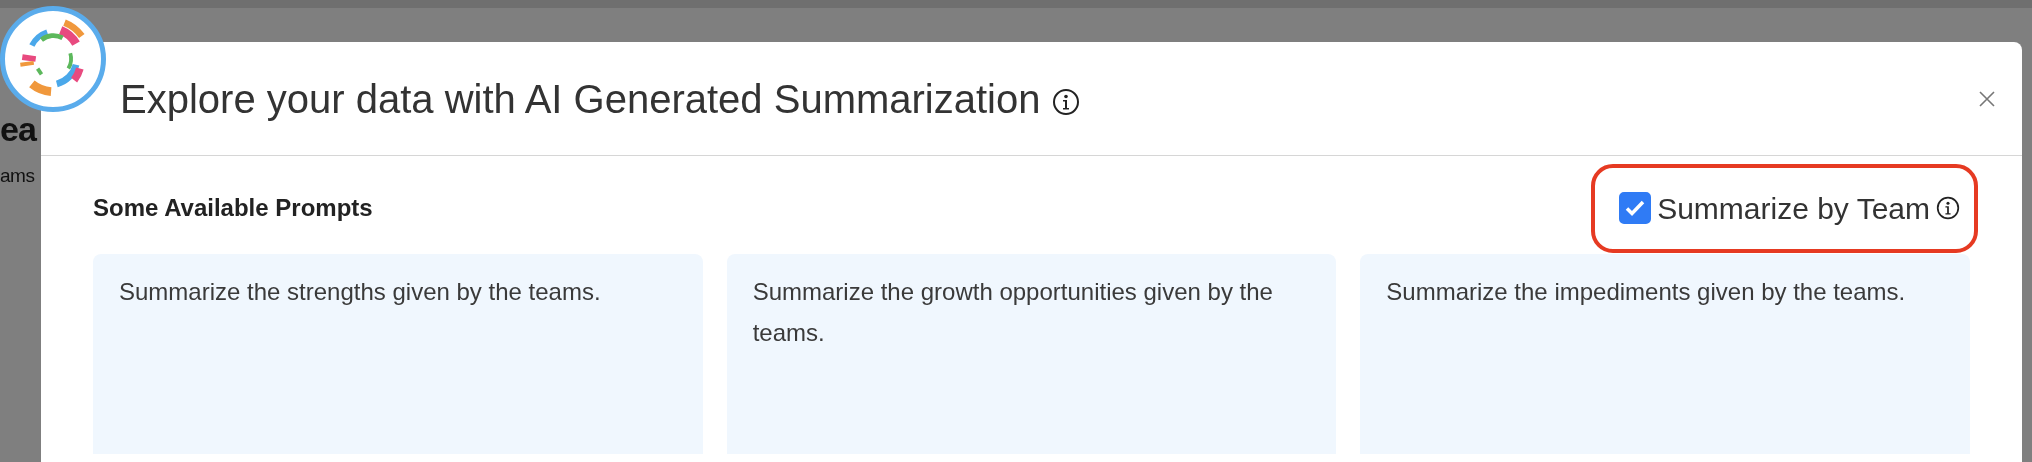 Image resolution: width=2032 pixels, height=462 pixels. I want to click on prompt-card: Summarize the growth opportunities given by the teams., so click(1031, 354).